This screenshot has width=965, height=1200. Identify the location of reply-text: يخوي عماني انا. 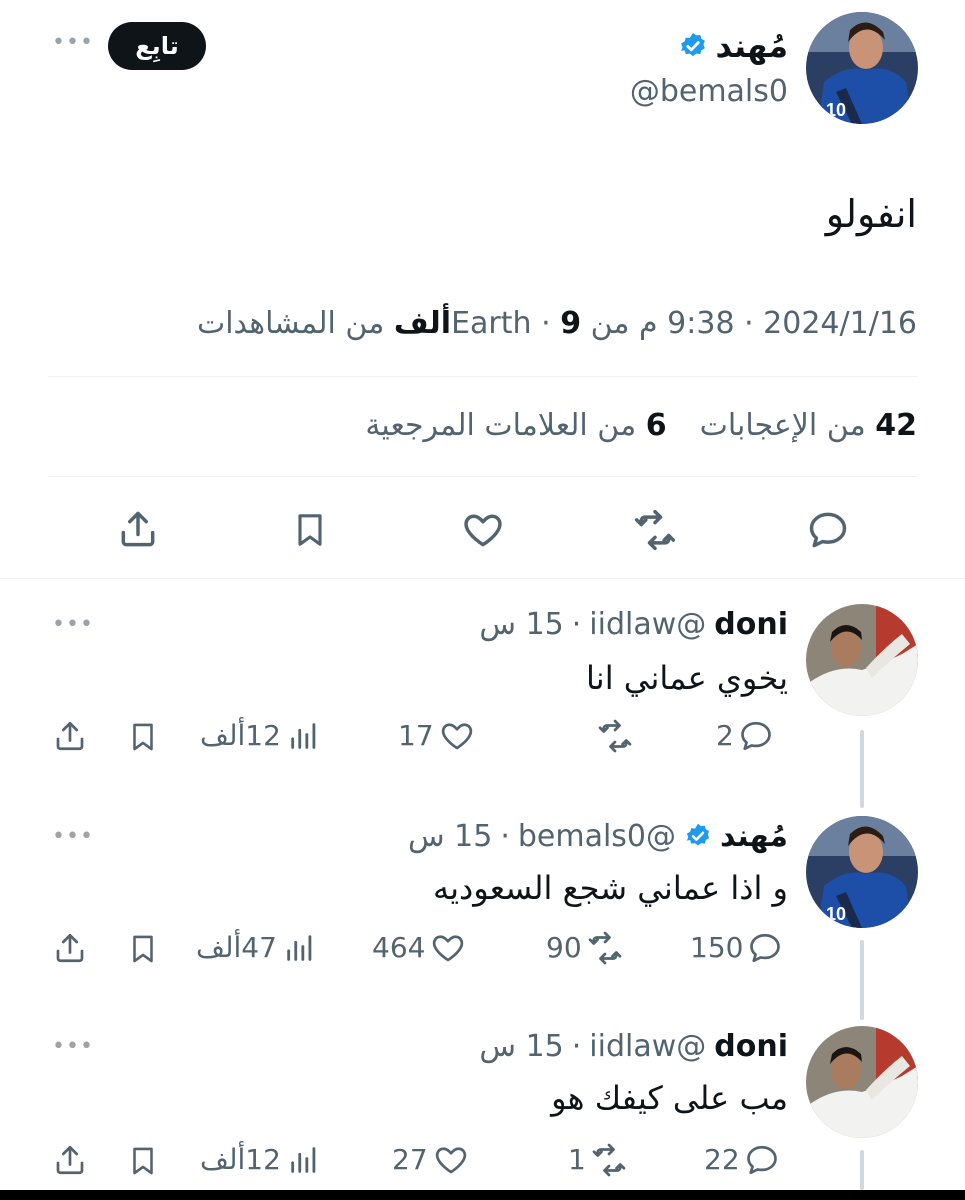
(687, 678).